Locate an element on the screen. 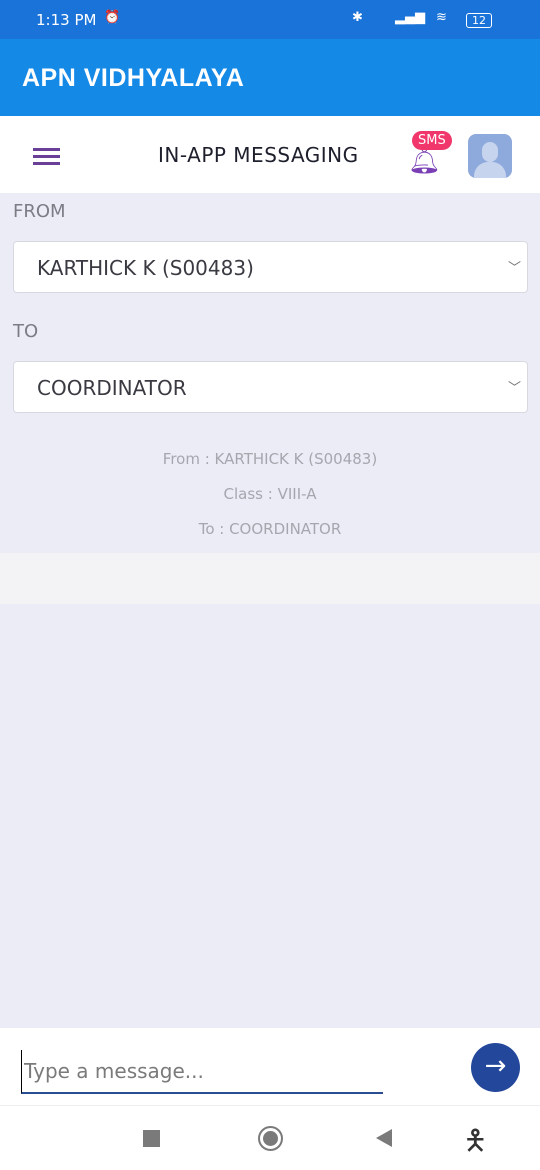 The width and height of the screenshot is (540, 1170). arrow-right-icon: → is located at coordinates (495, 1066).